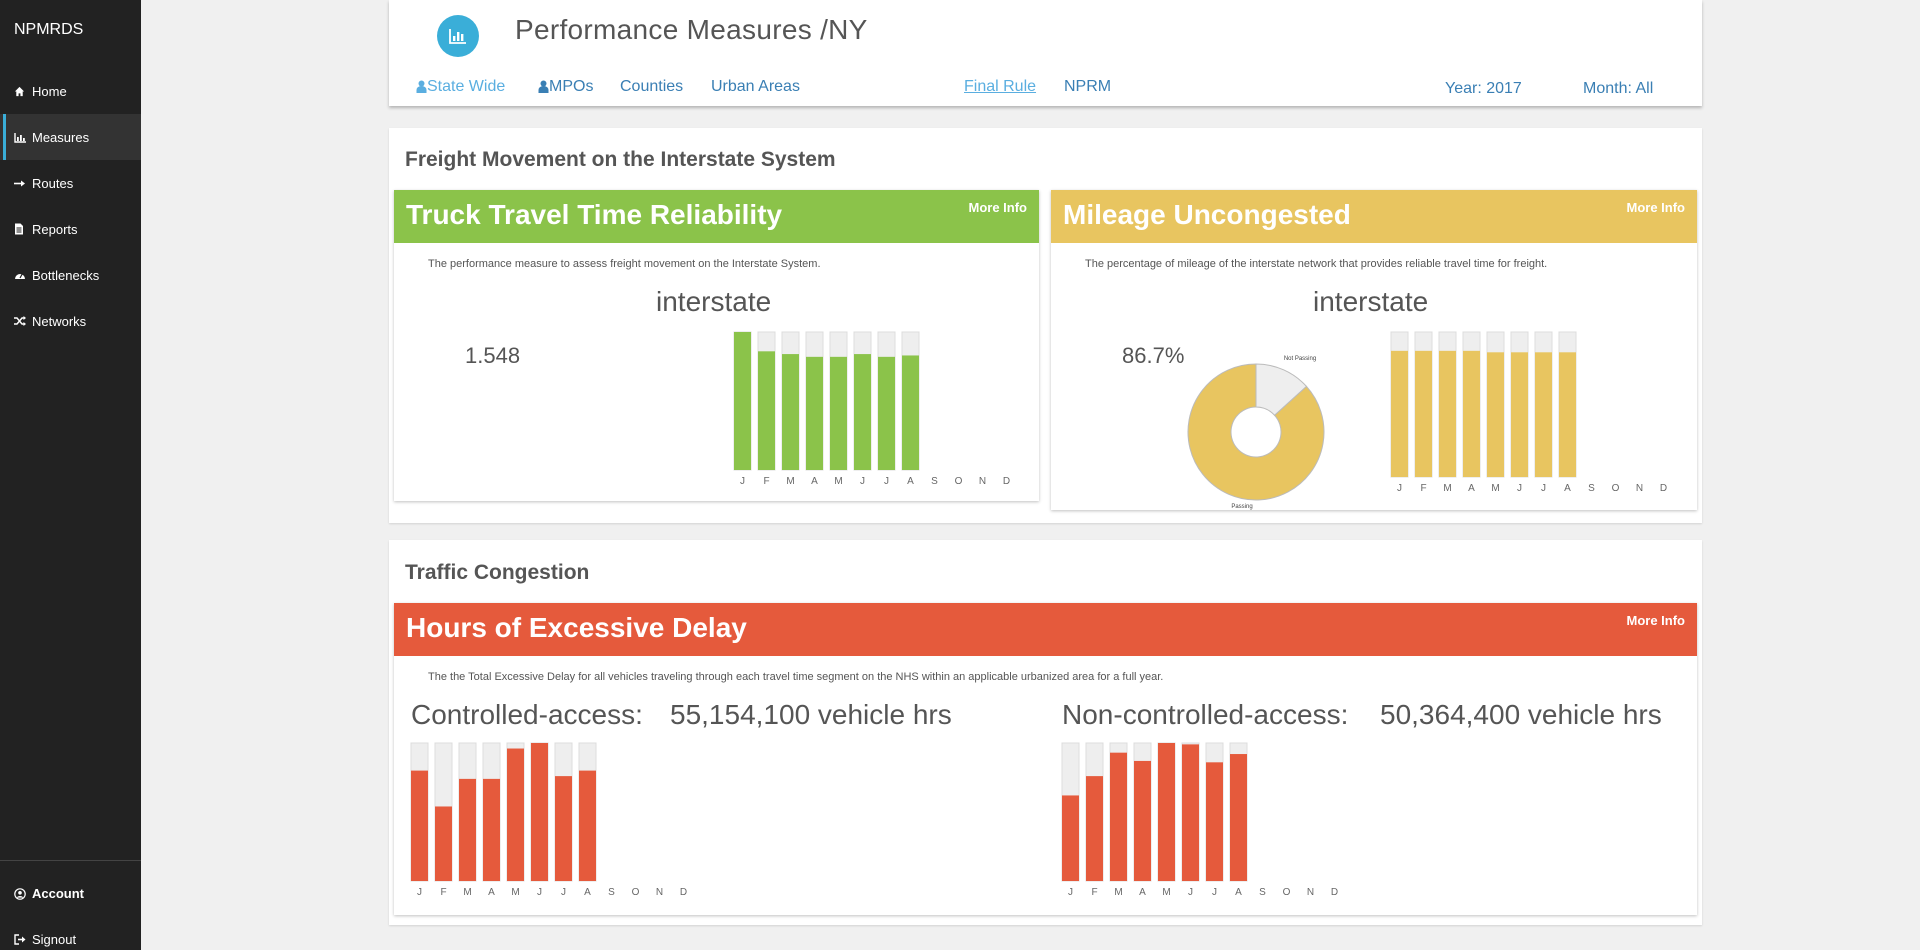  What do you see at coordinates (1371, 301) in the screenshot?
I see `mileage-subtitle: interstate` at bounding box center [1371, 301].